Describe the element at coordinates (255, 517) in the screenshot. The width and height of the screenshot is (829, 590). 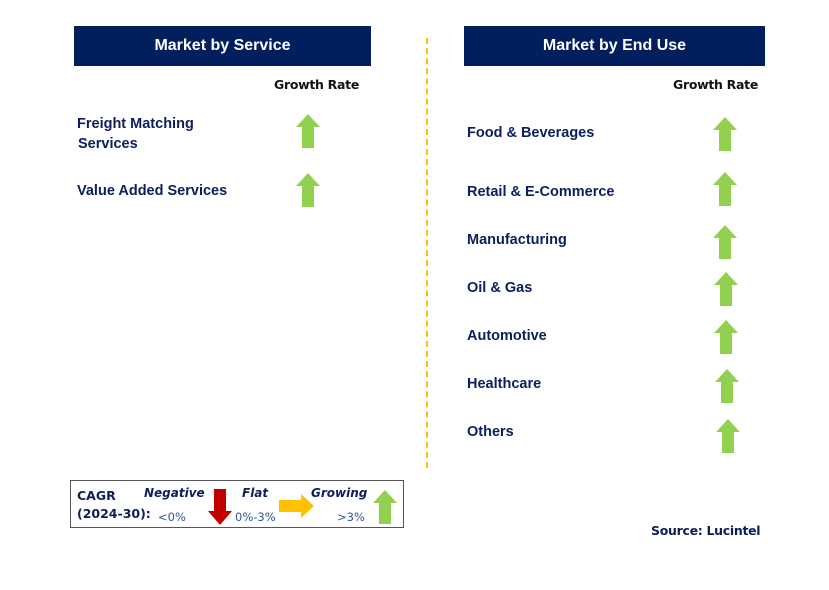
I see `legend-flat-range: 0%-3%` at that location.